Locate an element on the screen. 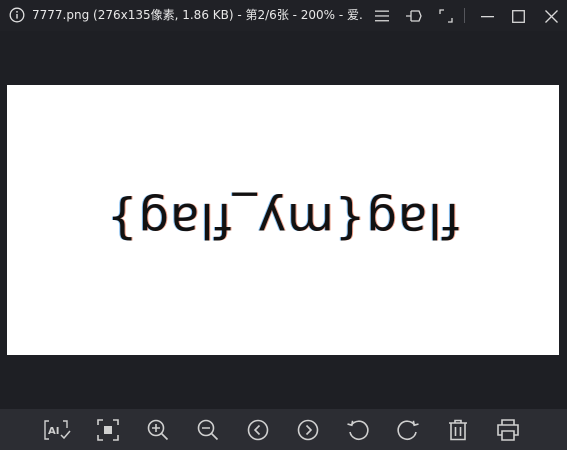 The image size is (567, 450). pin-button is located at coordinates (414, 16).